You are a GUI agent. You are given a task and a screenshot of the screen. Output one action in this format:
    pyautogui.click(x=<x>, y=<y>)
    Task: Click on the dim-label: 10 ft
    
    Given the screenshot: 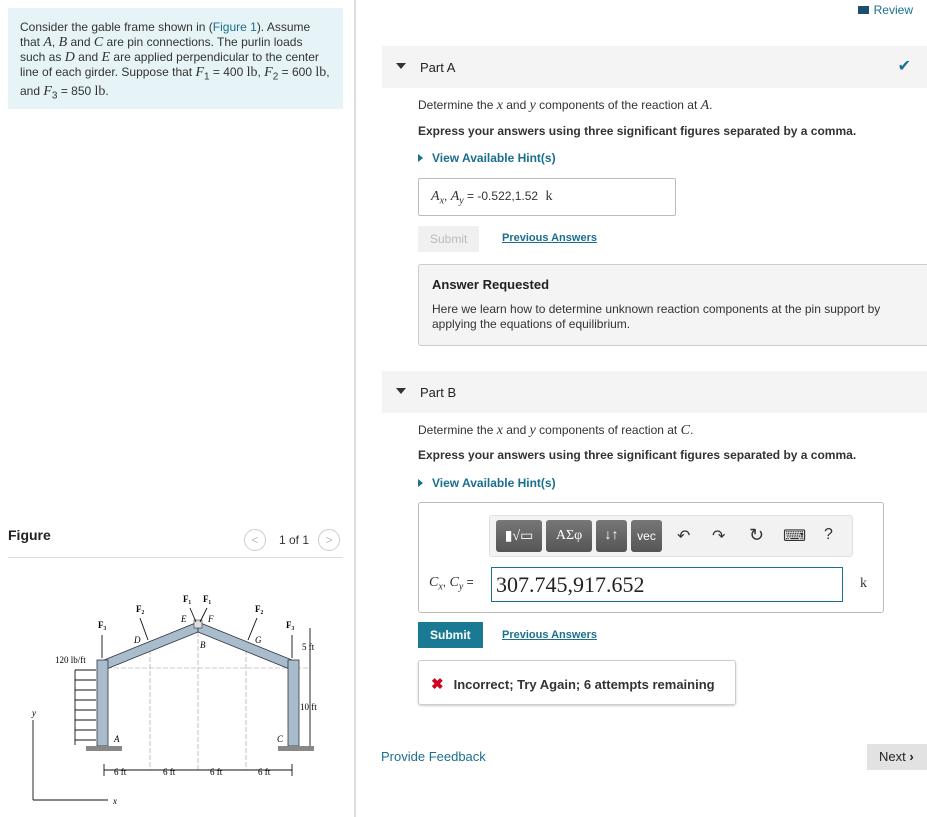 What is the action you would take?
    pyautogui.click(x=308, y=707)
    